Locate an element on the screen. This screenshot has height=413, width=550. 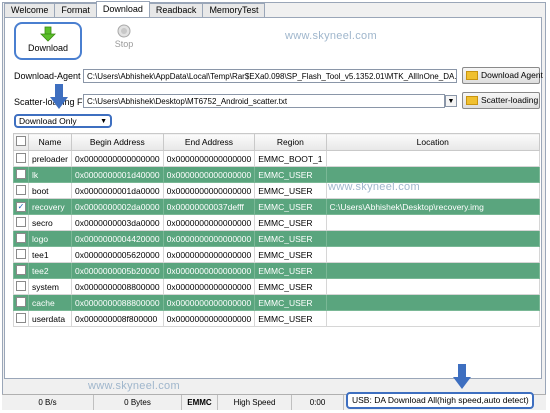
header-end-address: End Address is located at coordinates (209, 142).